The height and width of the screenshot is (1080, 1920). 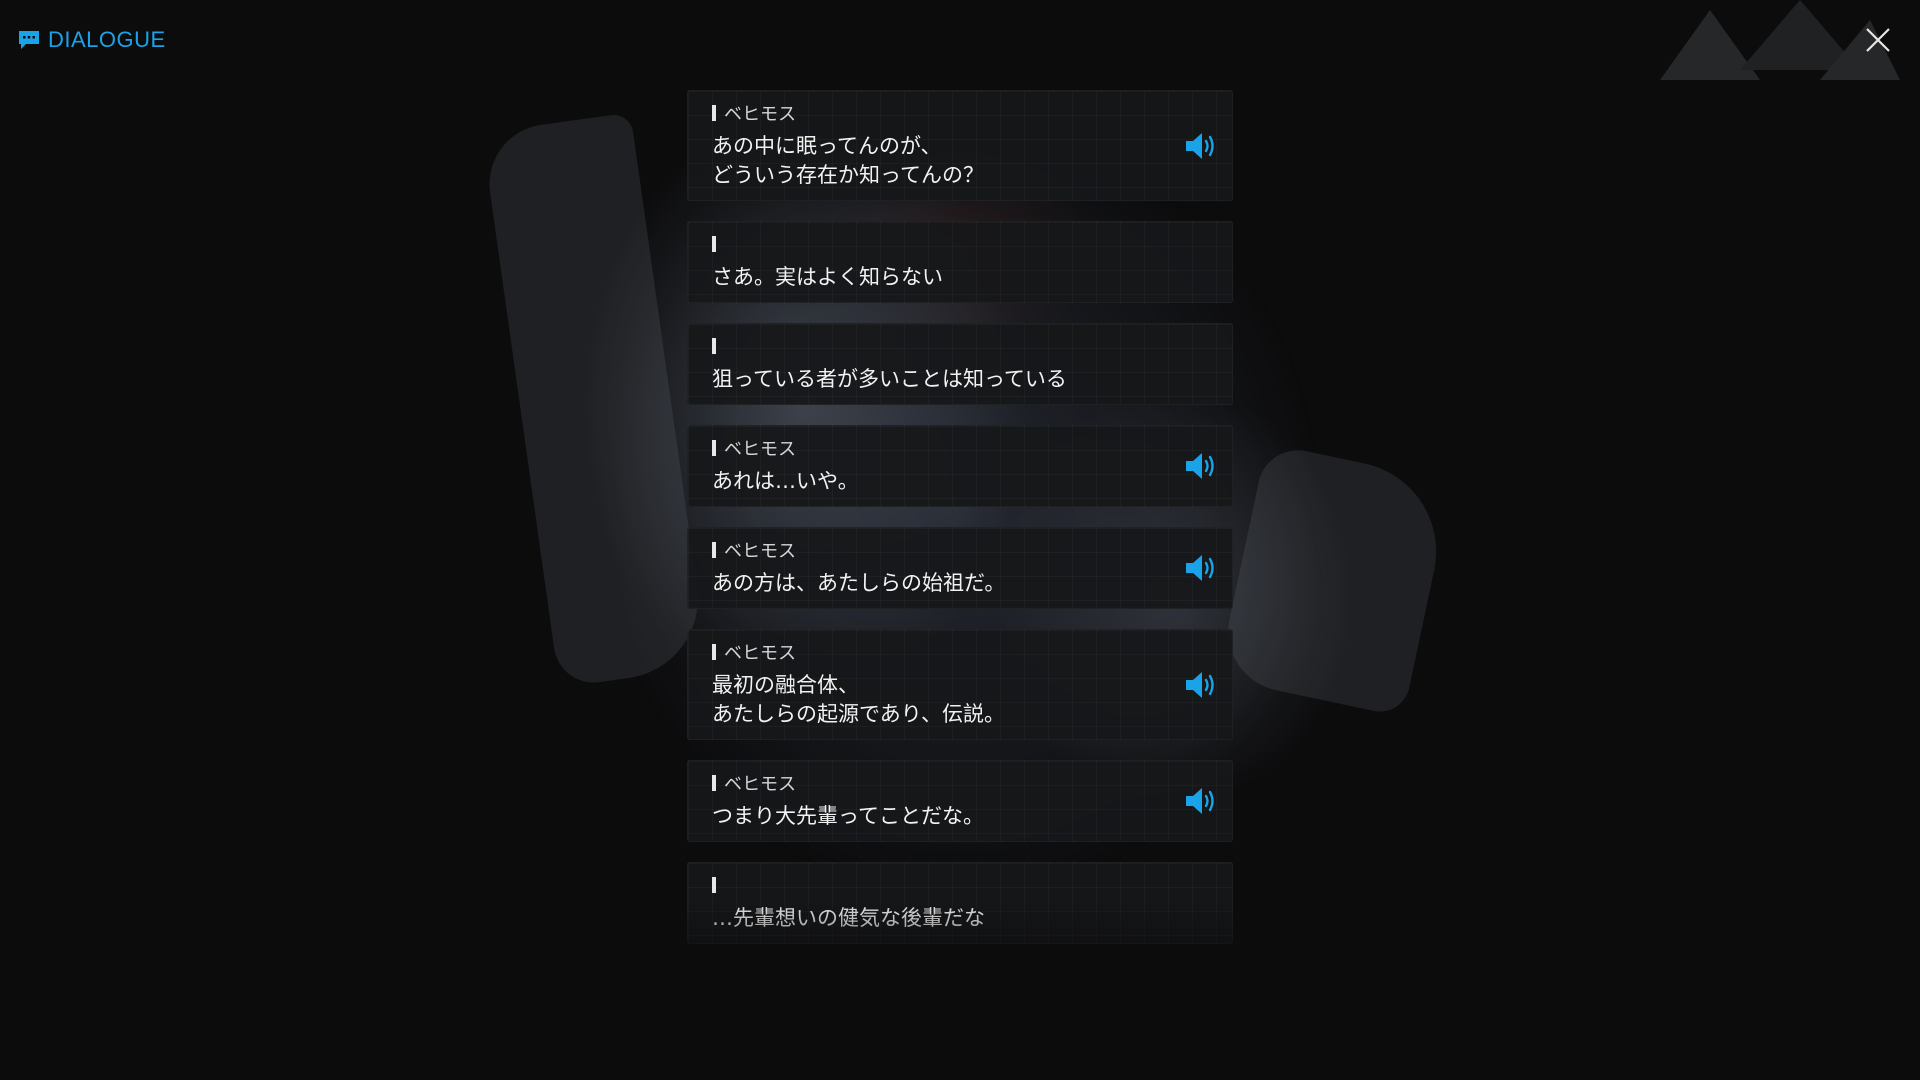 What do you see at coordinates (960, 903) in the screenshot?
I see `dialogue-entry: …先輩想いの健気な後輩だな` at bounding box center [960, 903].